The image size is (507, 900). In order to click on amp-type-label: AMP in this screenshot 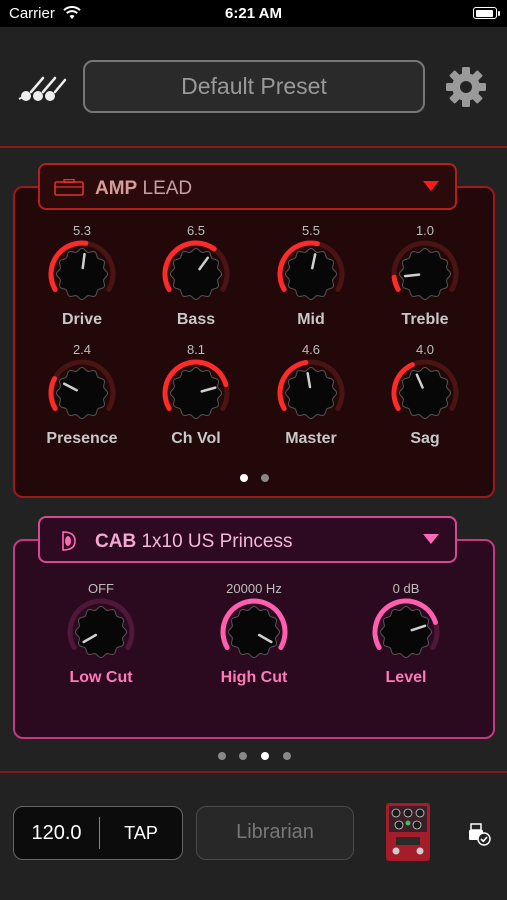, I will do `click(116, 188)`.